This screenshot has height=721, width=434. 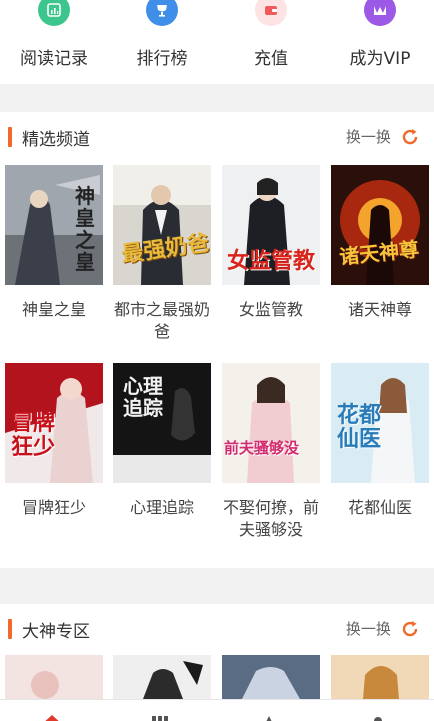 I want to click on vip-icon, so click(x=380, y=13).